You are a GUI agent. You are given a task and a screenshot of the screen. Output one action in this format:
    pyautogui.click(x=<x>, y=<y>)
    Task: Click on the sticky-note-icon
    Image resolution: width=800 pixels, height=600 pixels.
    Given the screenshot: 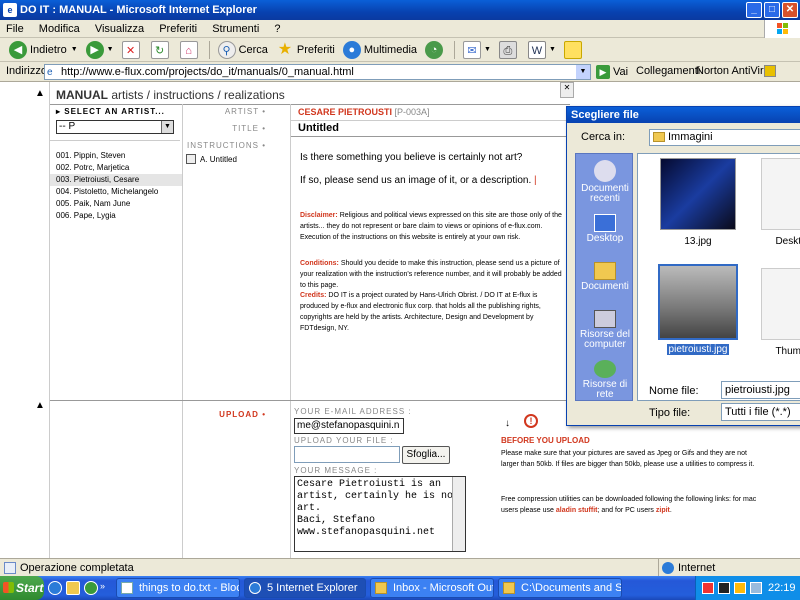 What is the action you would take?
    pyautogui.click(x=572, y=49)
    